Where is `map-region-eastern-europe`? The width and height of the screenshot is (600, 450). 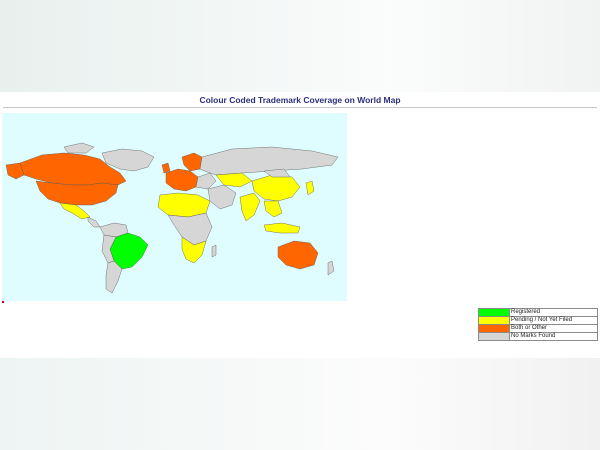
map-region-eastern-europe is located at coordinates (206, 181).